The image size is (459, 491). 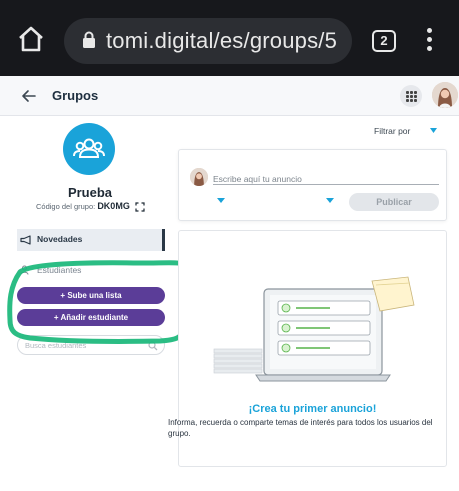 I want to click on student-search, so click(x=91, y=345).